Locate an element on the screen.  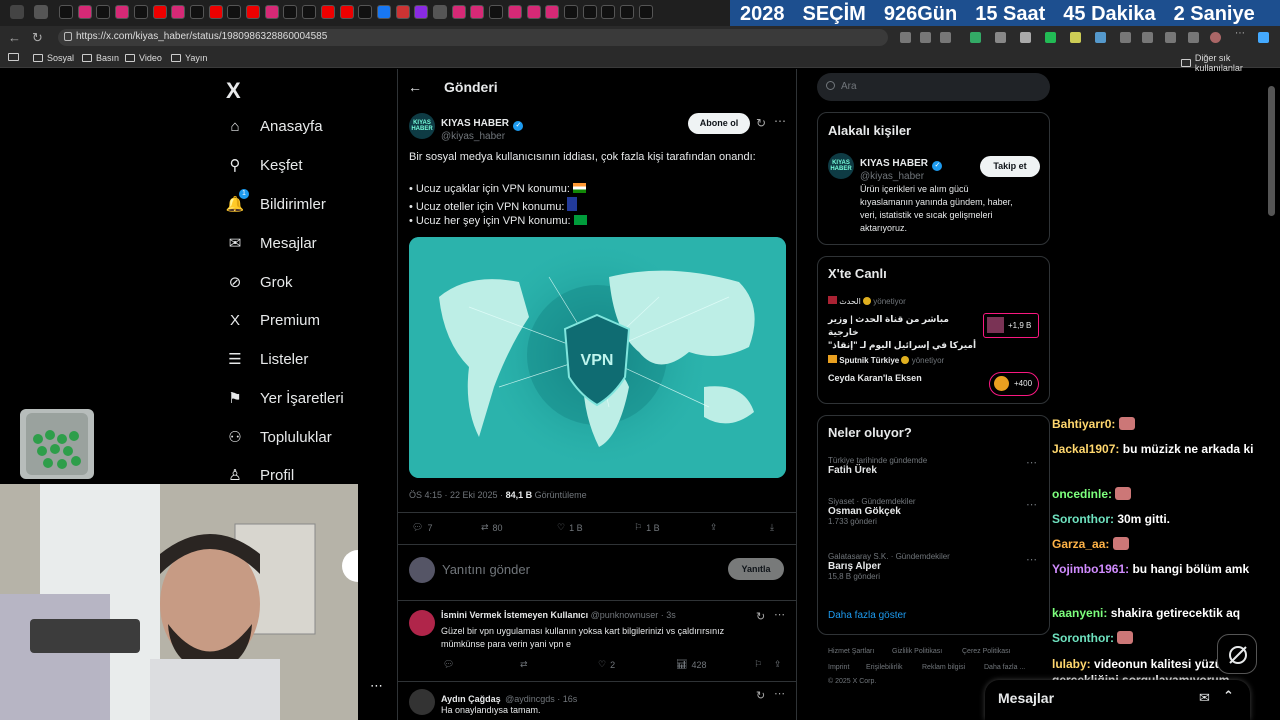
bookmark-icon: ⚐ is located at coordinates (758, 664).